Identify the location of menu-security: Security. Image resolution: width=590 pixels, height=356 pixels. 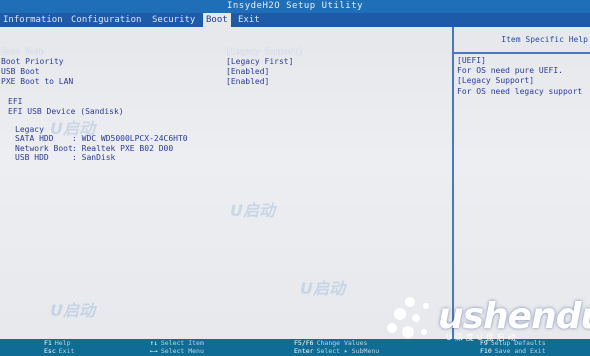
(173, 20).